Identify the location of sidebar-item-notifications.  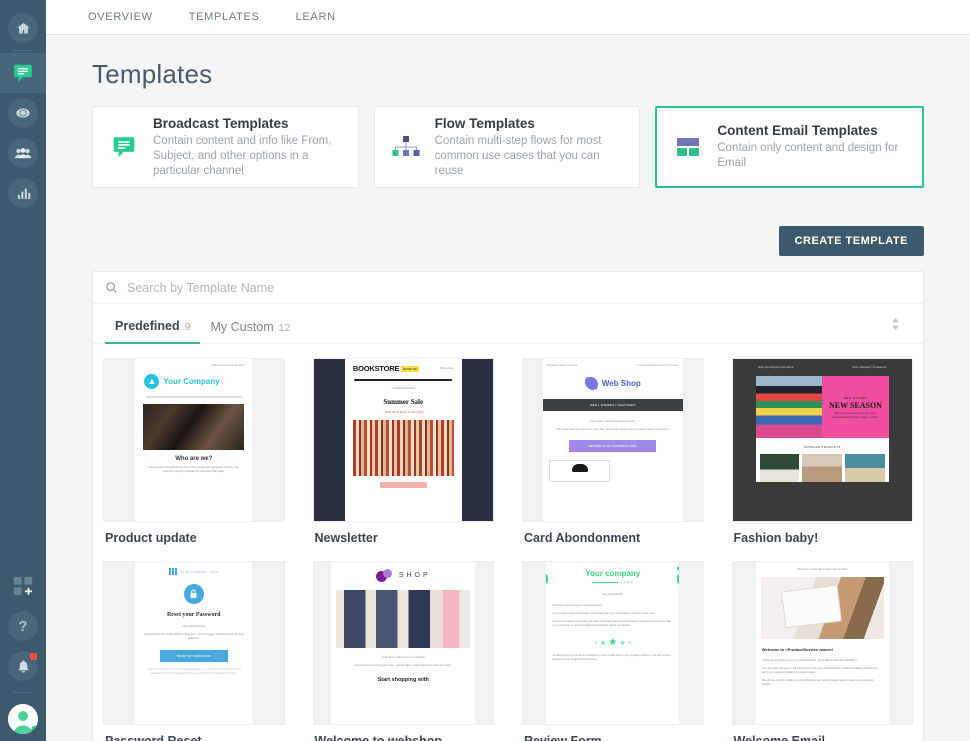
(23, 666).